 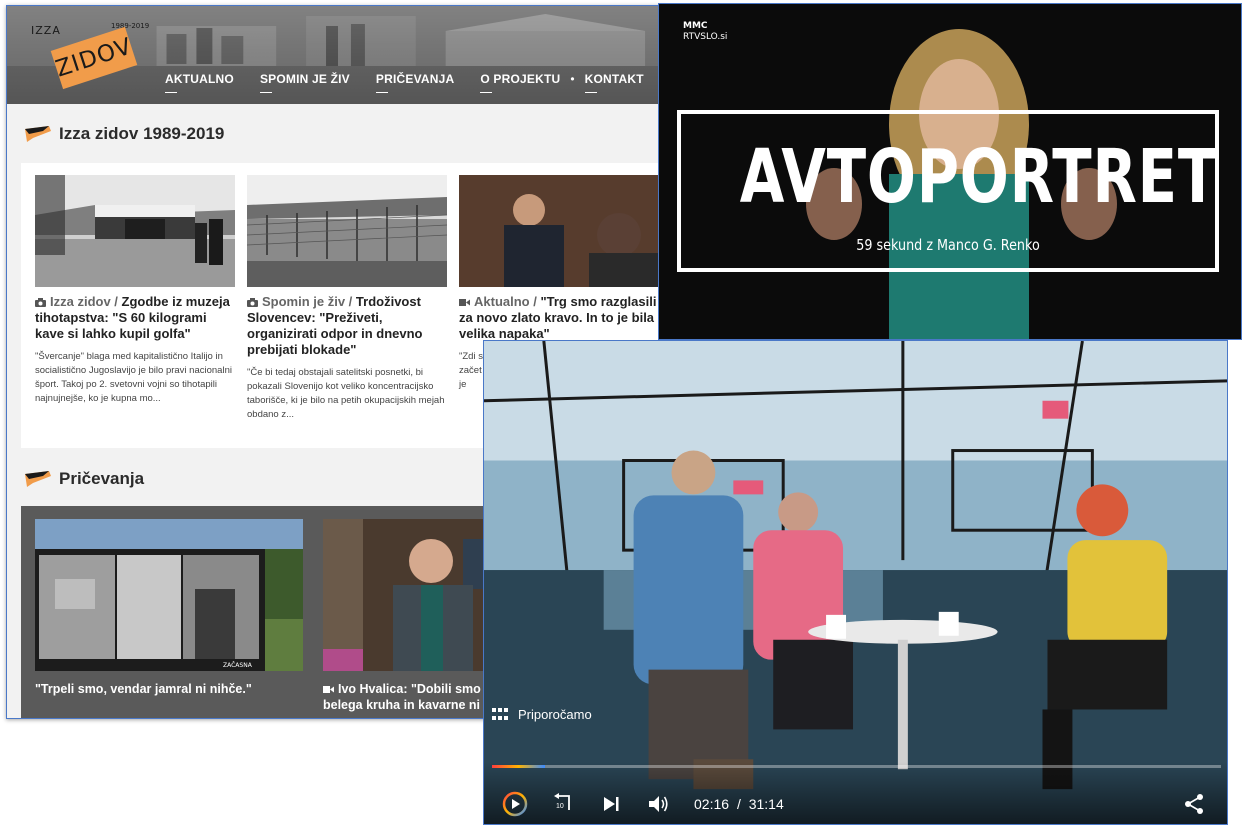 I want to click on progress-bar, so click(x=856, y=766).